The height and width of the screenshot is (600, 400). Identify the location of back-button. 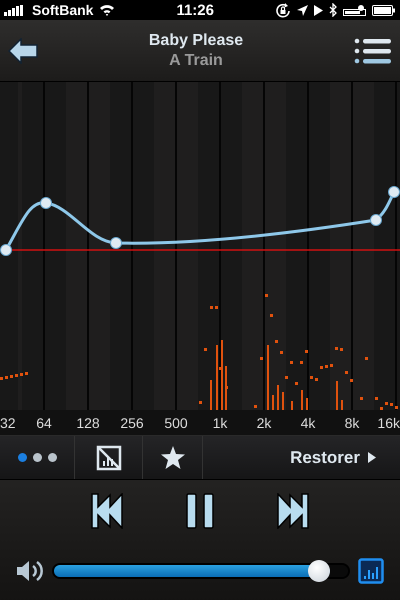
(23, 51).